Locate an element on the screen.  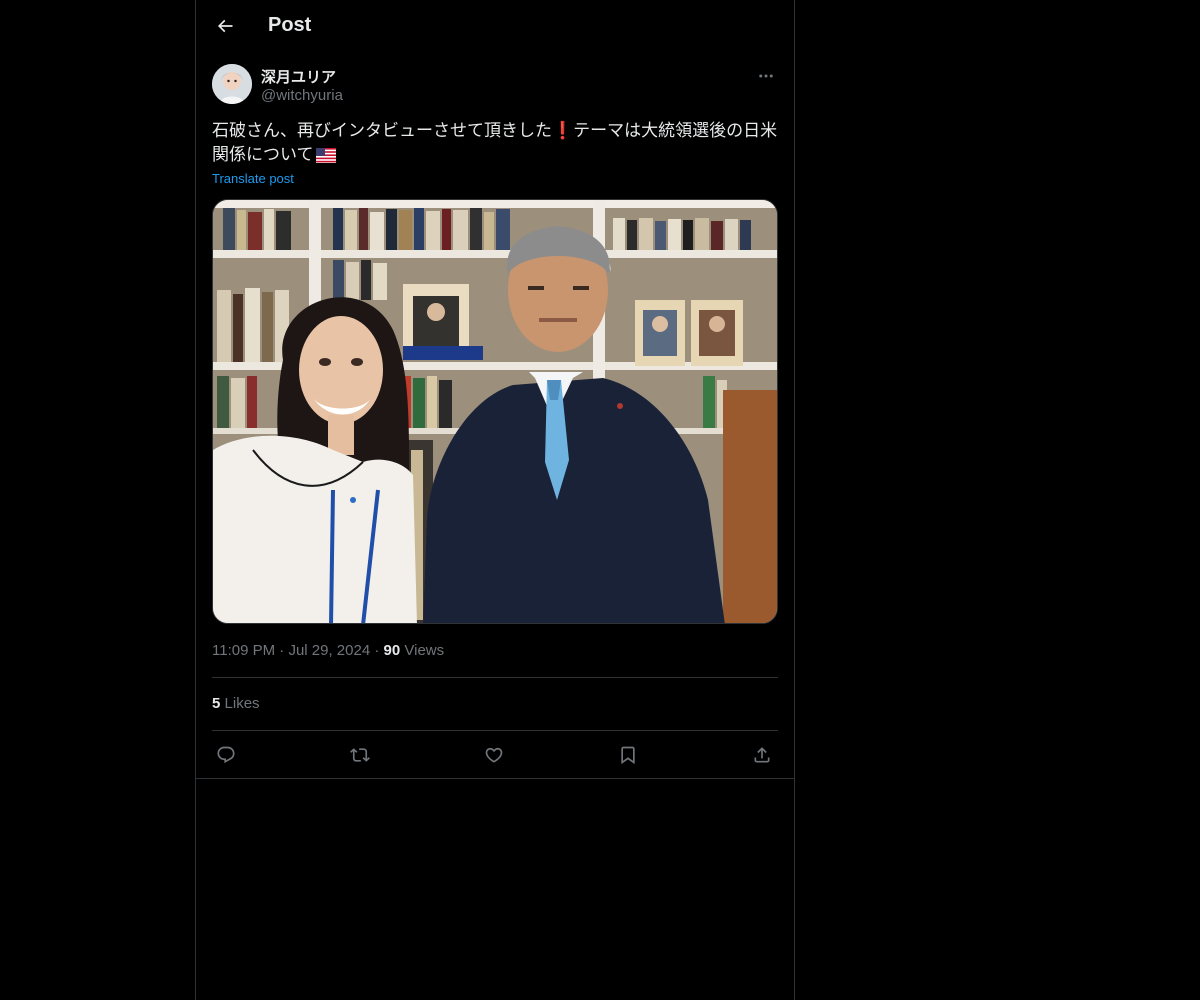
reply-icon is located at coordinates (226, 755).